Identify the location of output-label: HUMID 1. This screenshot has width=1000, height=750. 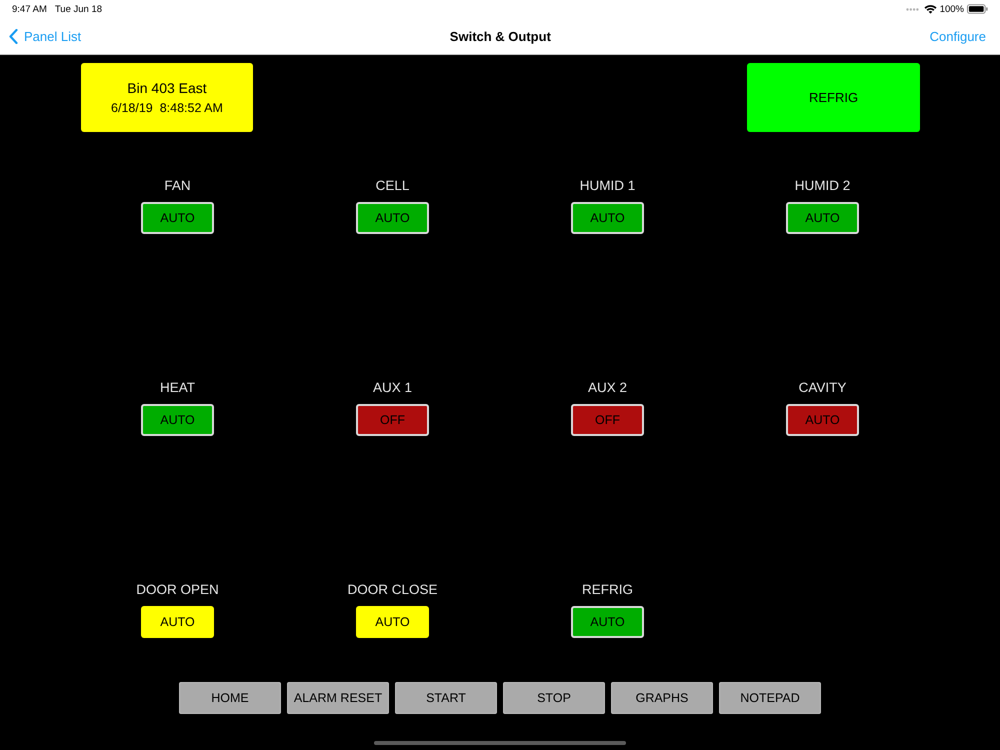
(608, 186).